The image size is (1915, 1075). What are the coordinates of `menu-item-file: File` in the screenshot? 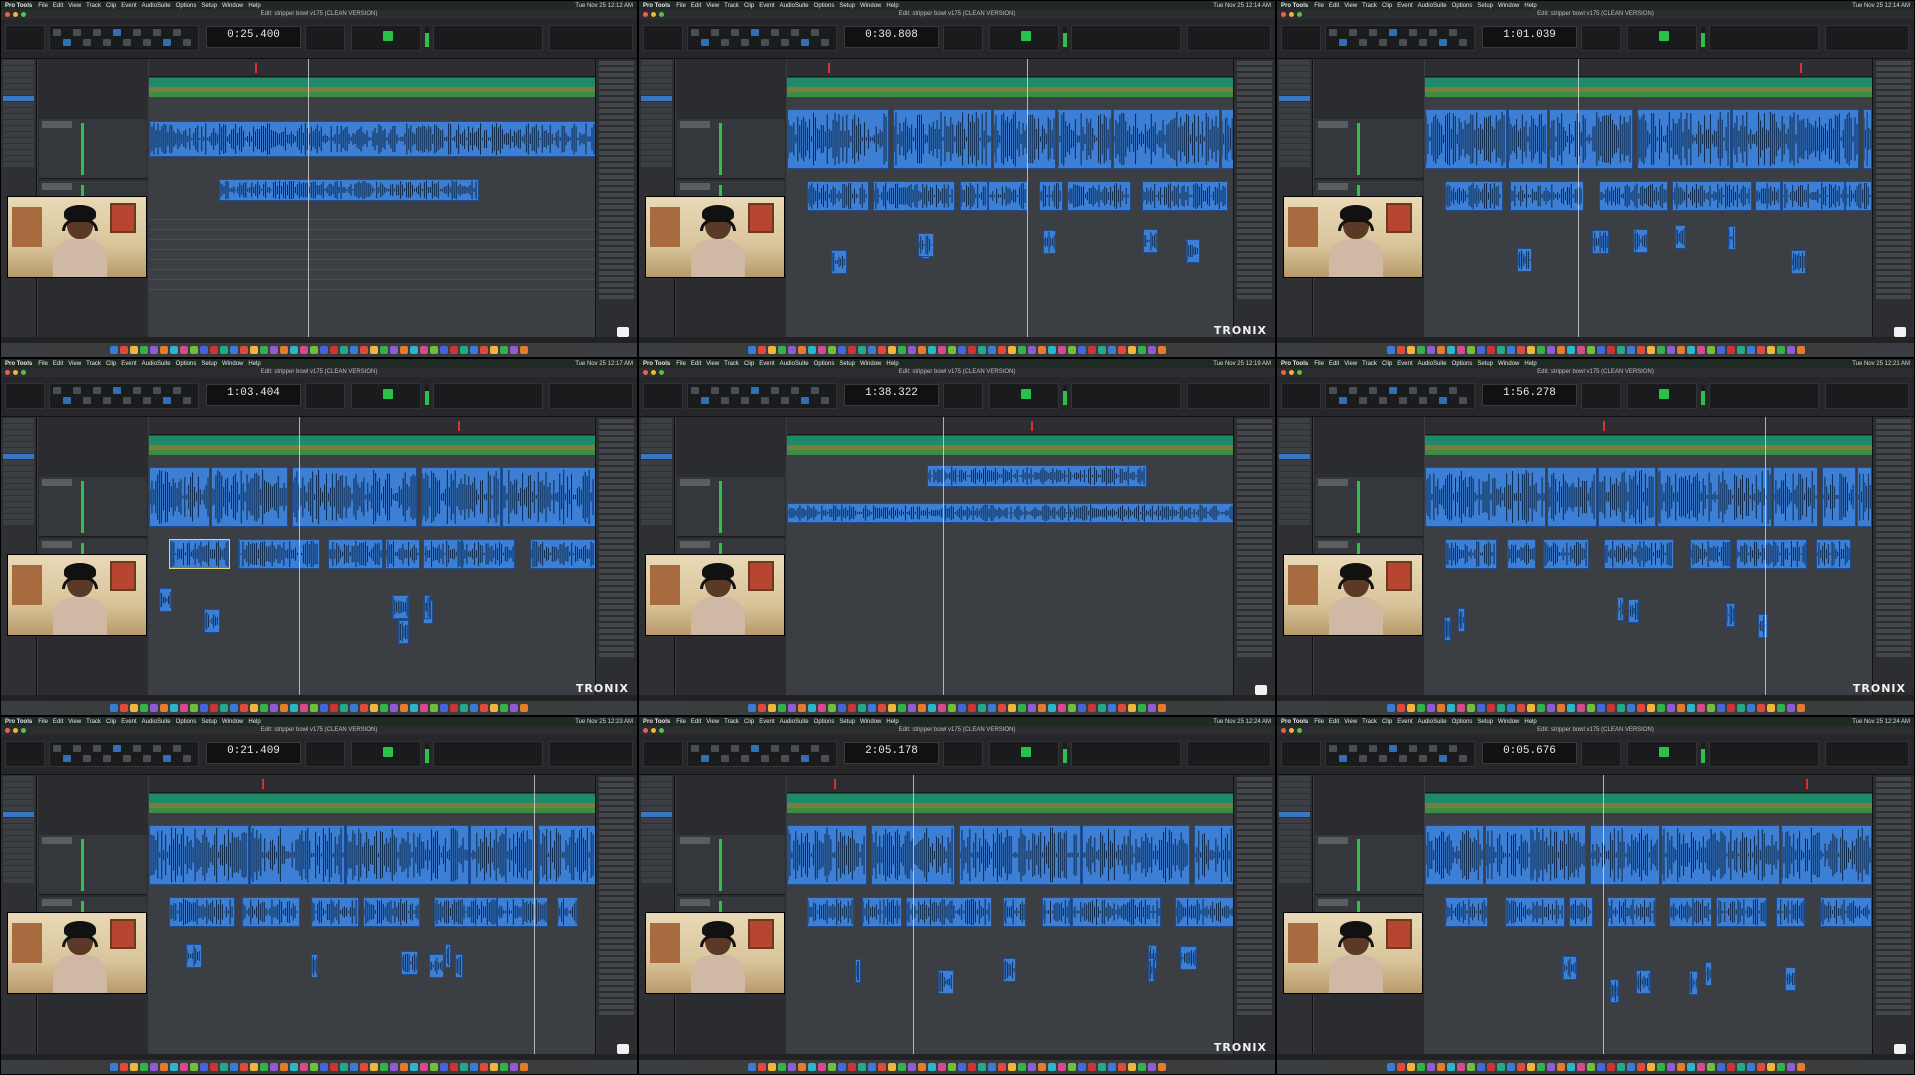 It's located at (43, 722).